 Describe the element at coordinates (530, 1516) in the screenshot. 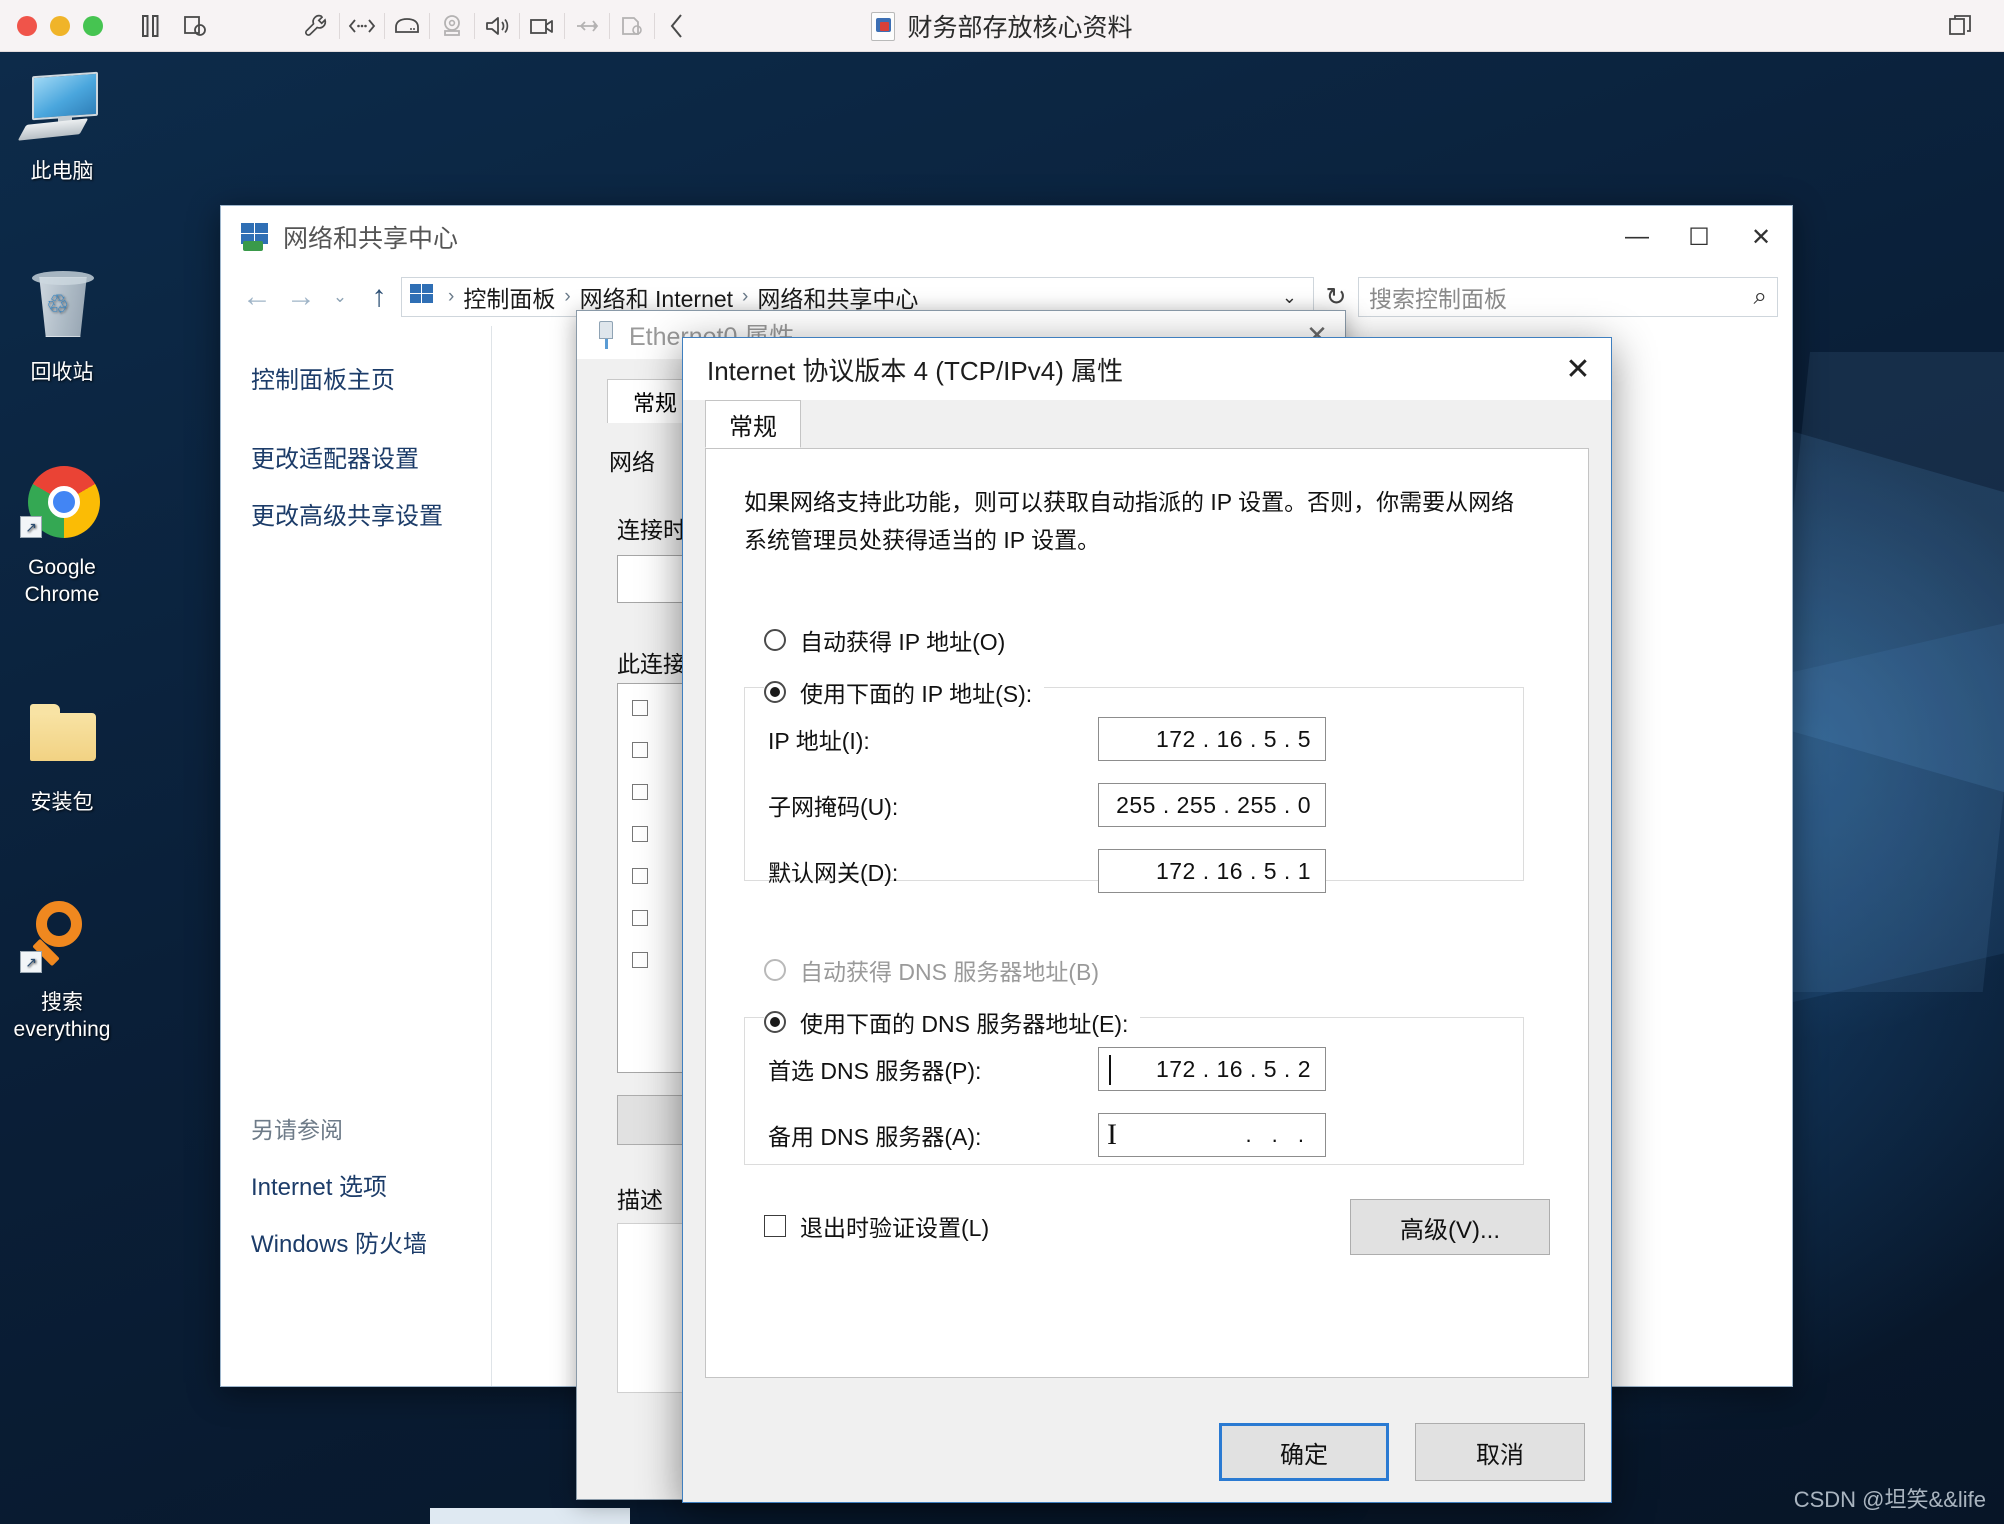

I see `taskbar-sliver` at that location.